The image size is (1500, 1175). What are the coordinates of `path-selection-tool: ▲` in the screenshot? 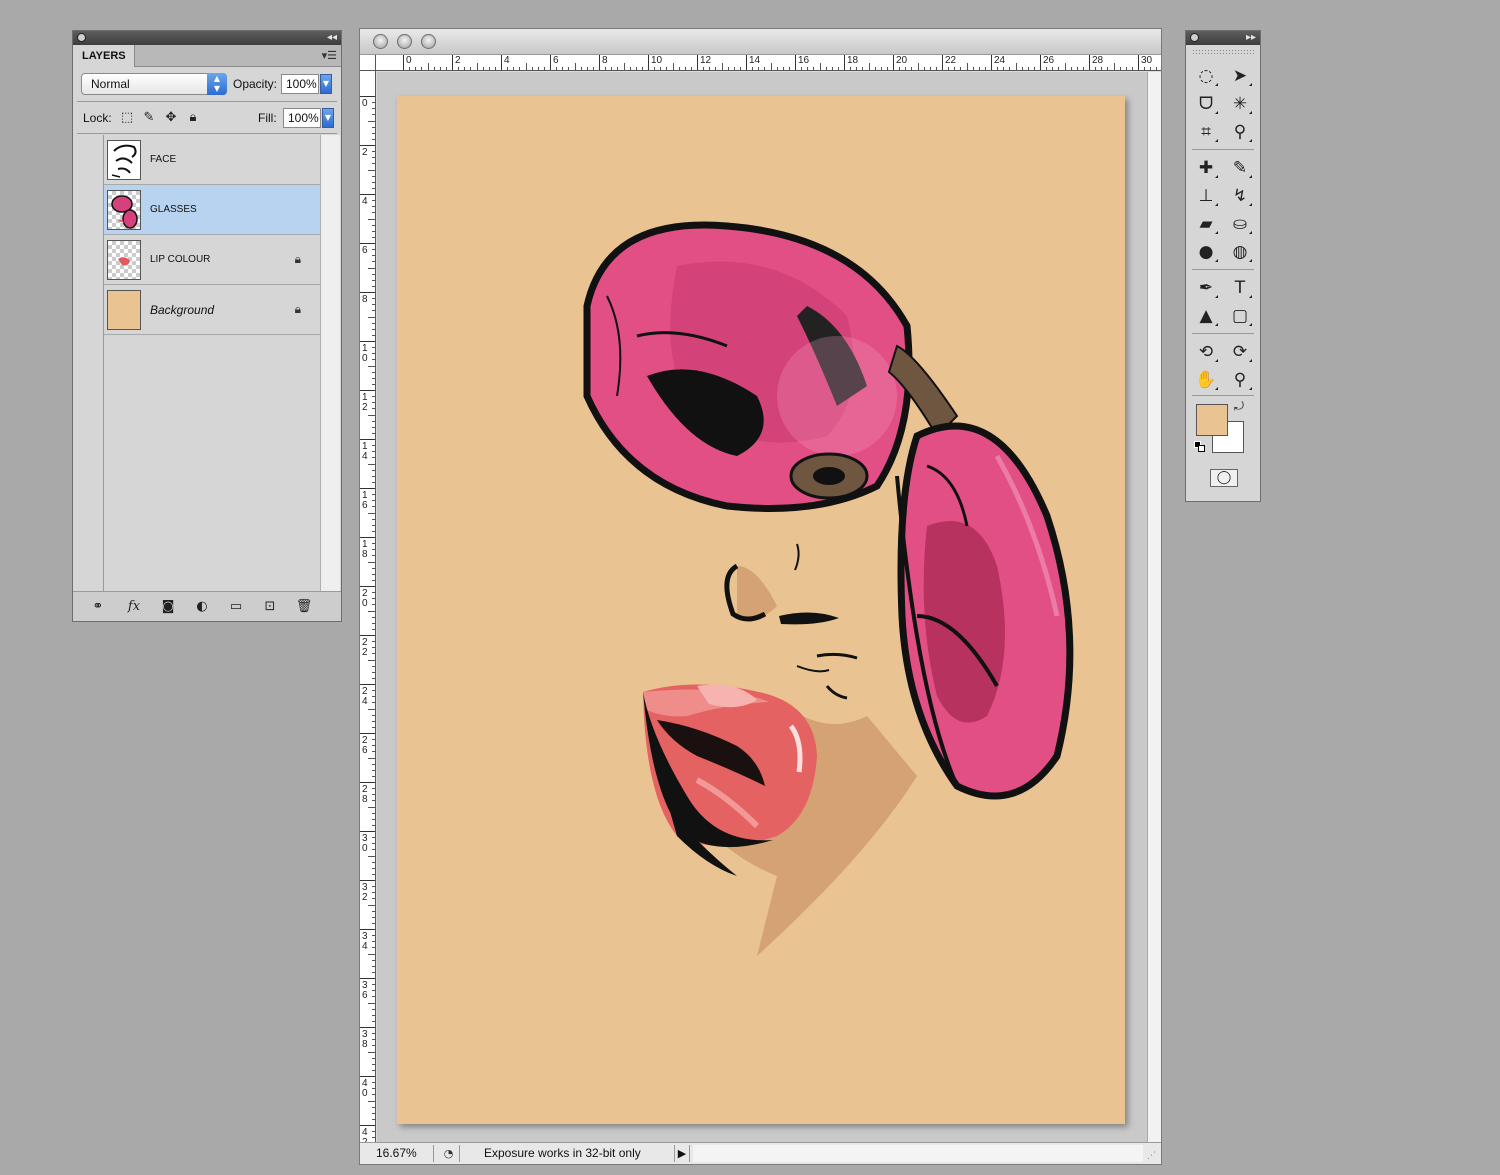 It's located at (1206, 316).